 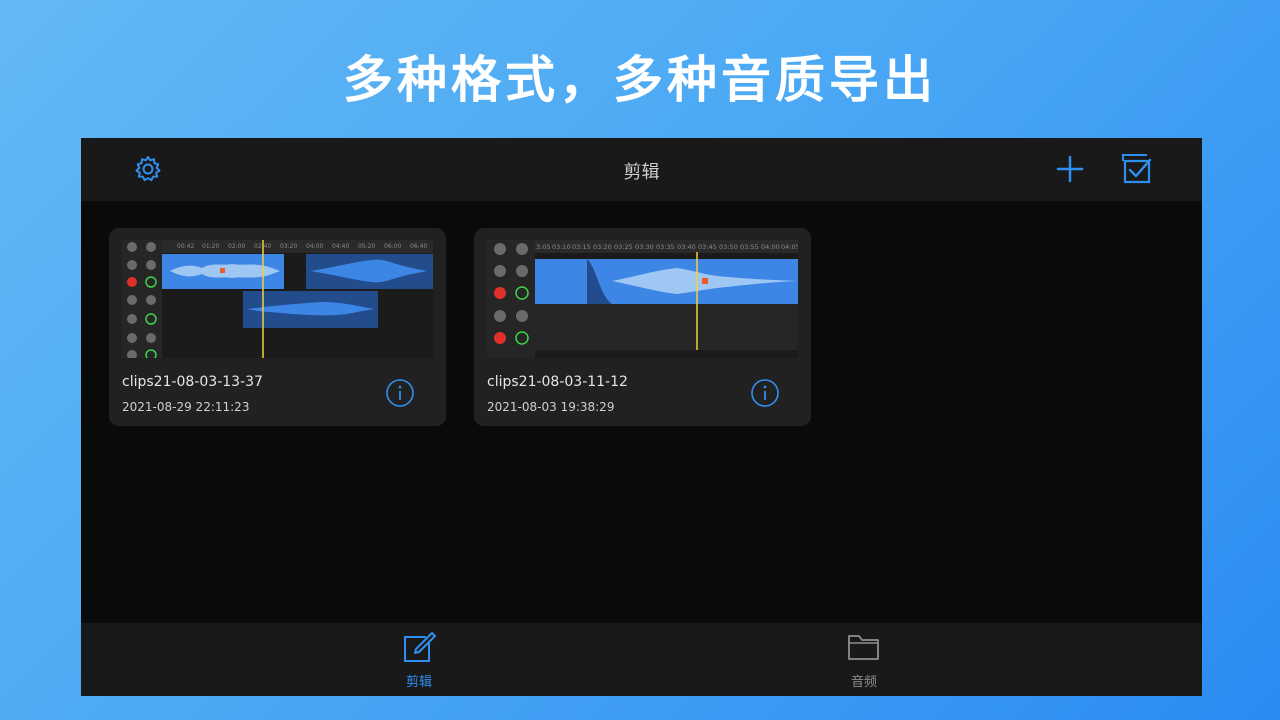 What do you see at coordinates (418, 246) in the screenshot?
I see `svg-text: 06:40` at bounding box center [418, 246].